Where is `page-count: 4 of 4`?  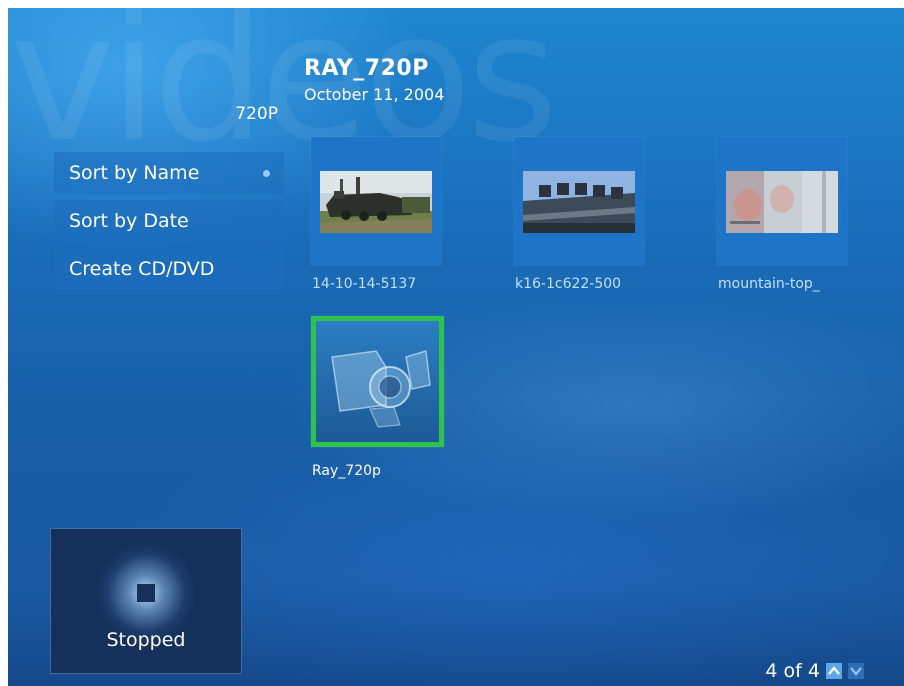 page-count: 4 of 4 is located at coordinates (792, 671).